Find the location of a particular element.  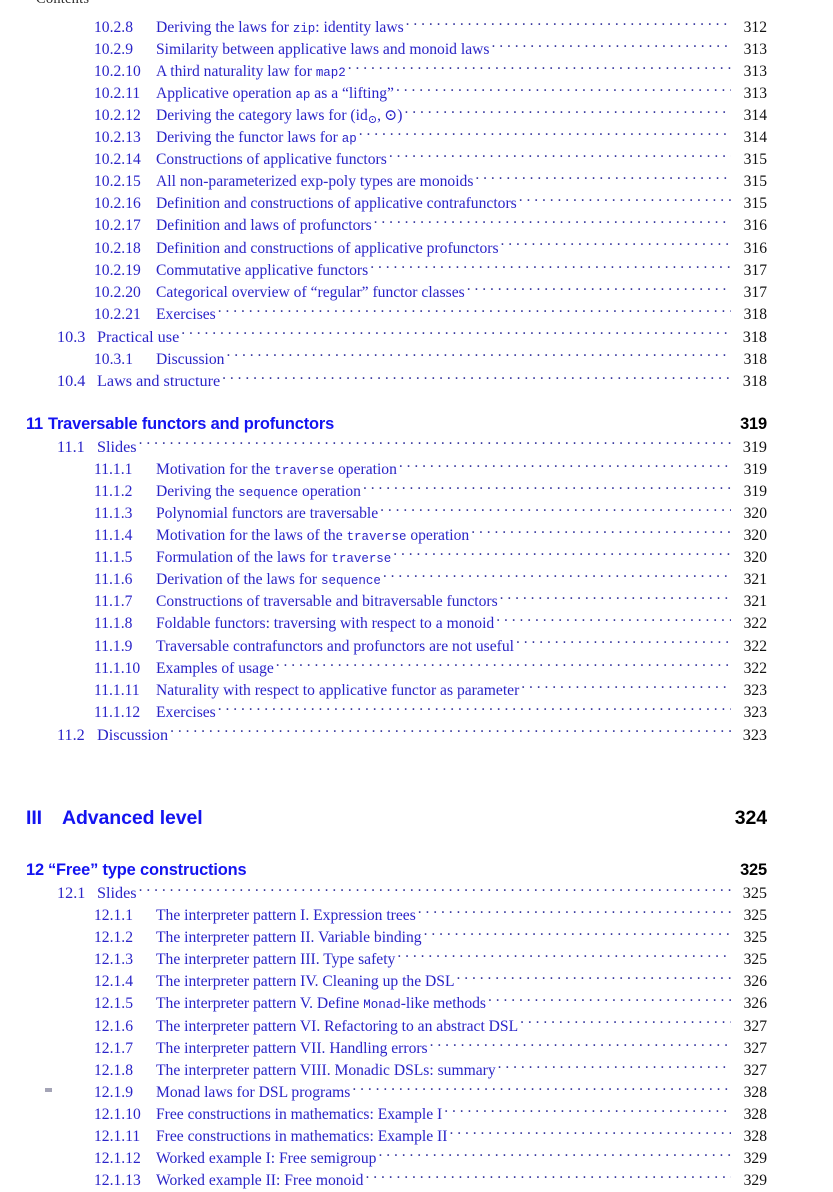

toc-entry-11-2: 11.2 Discussion 323 is located at coordinates (416, 734).